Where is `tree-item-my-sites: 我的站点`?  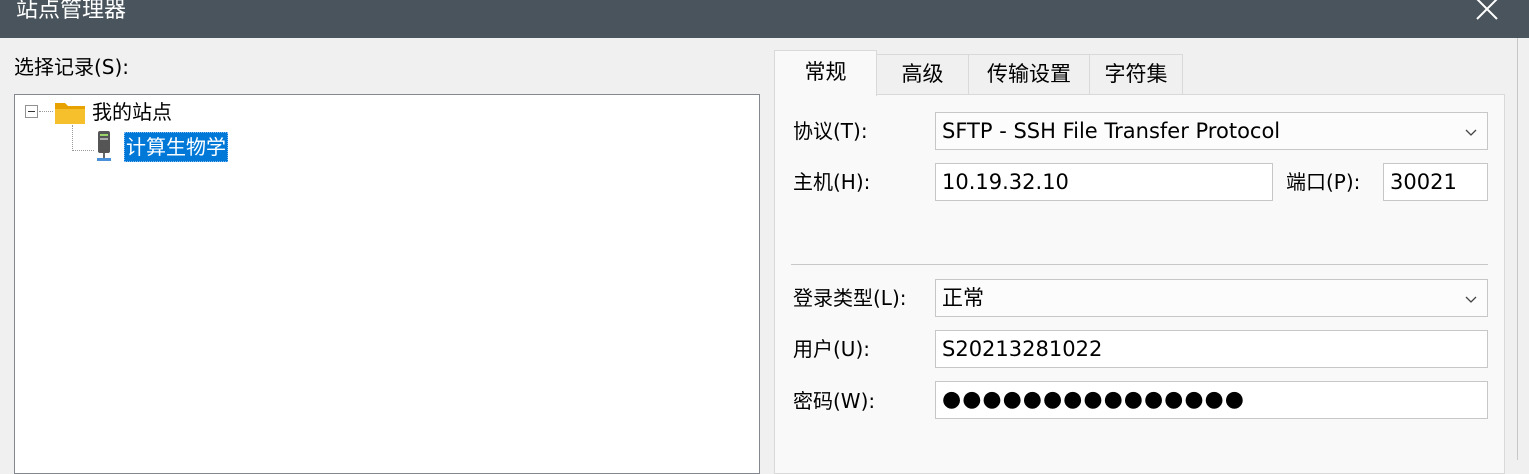 tree-item-my-sites: 我的站点 is located at coordinates (132, 112).